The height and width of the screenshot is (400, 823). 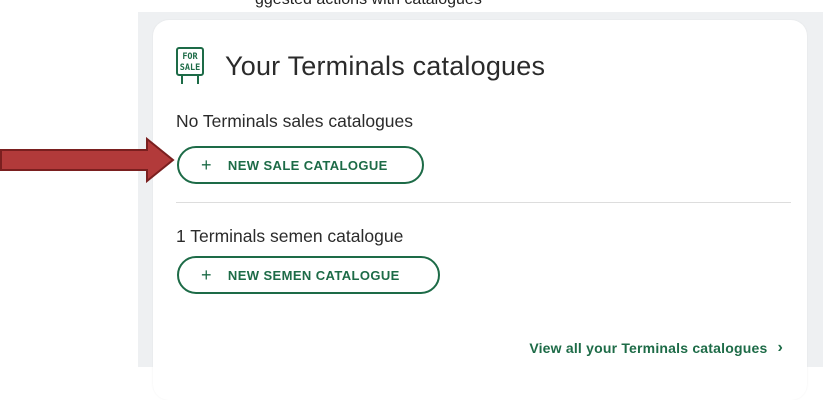 I want to click on sales-catalogues-status: No Terminals sales catalogues, so click(x=295, y=121).